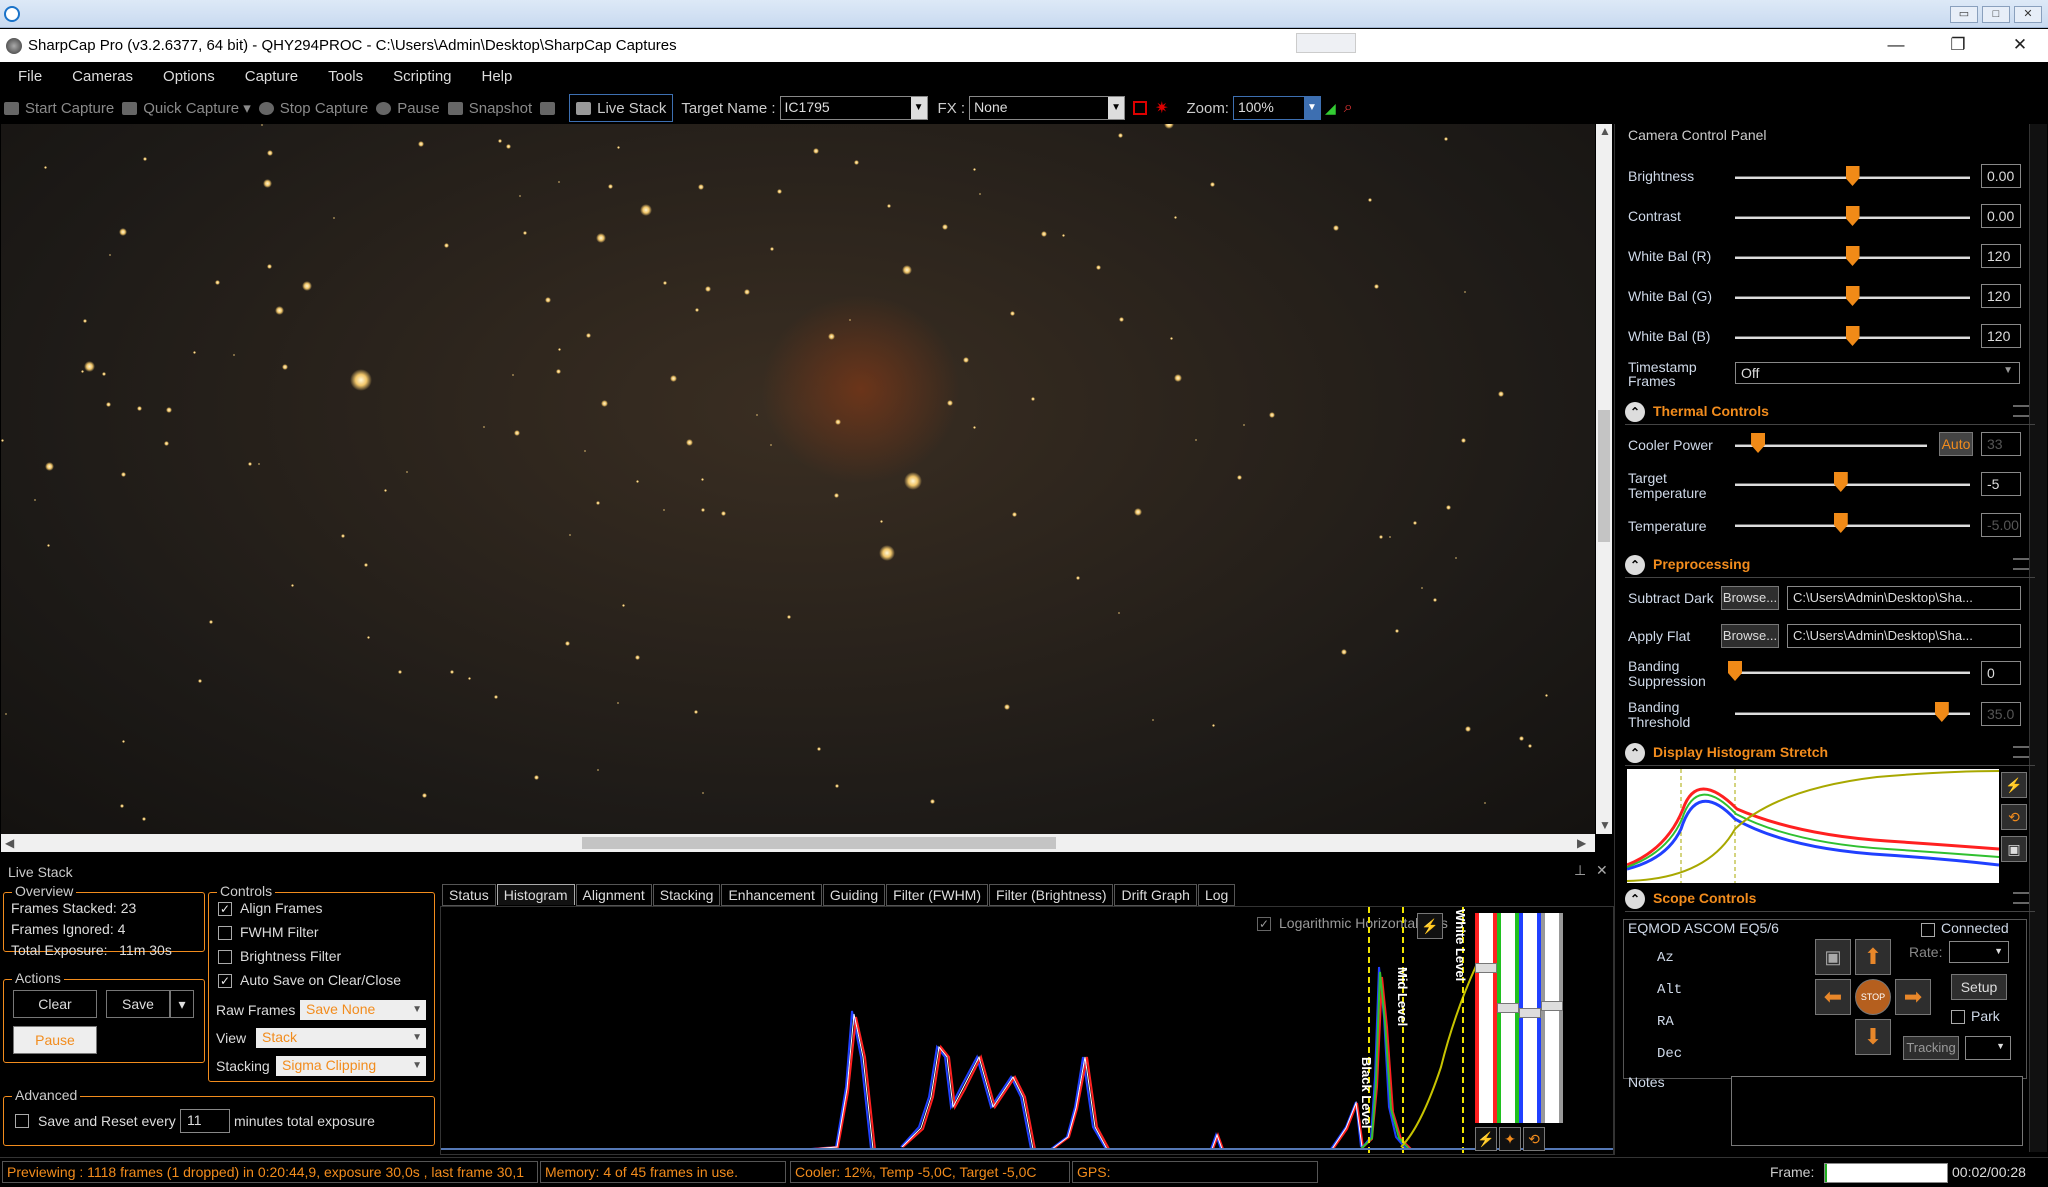  I want to click on menu-tools: Tools, so click(345, 76).